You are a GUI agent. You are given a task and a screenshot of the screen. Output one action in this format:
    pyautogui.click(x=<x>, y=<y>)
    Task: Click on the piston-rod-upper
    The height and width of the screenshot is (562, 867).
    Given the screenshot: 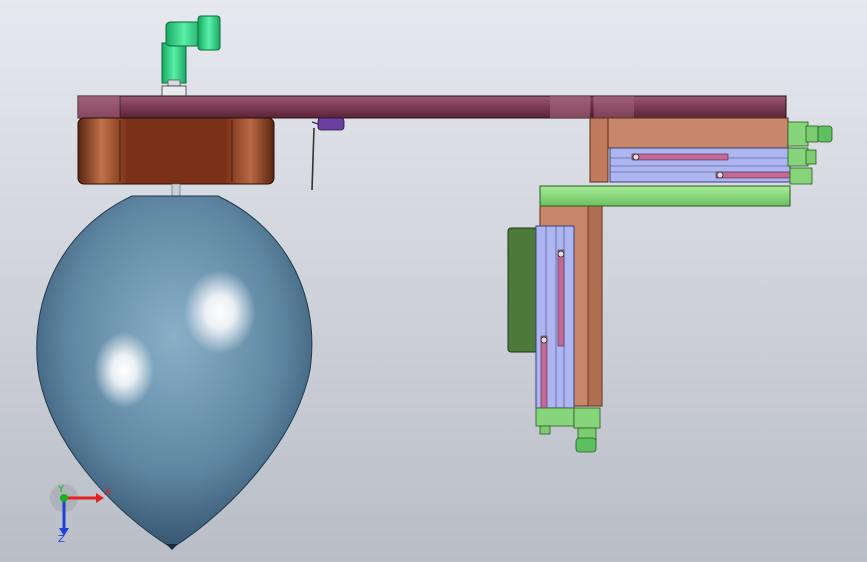 What is the action you would take?
    pyautogui.click(x=680, y=157)
    